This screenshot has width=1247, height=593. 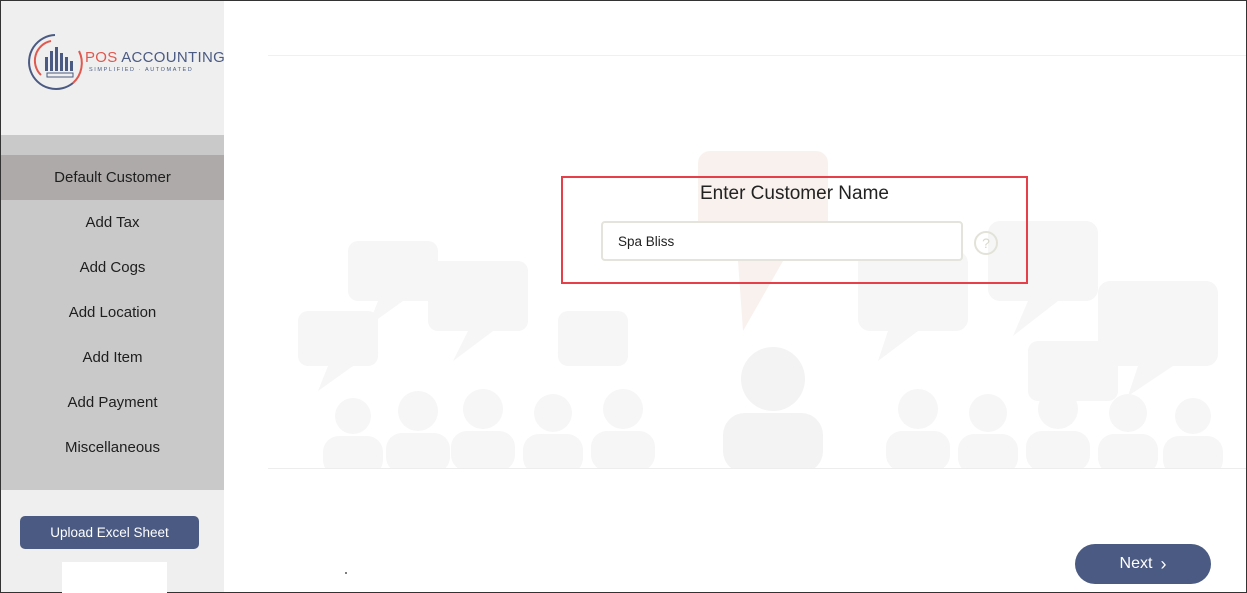 I want to click on next-button: Next ›, so click(x=1143, y=564).